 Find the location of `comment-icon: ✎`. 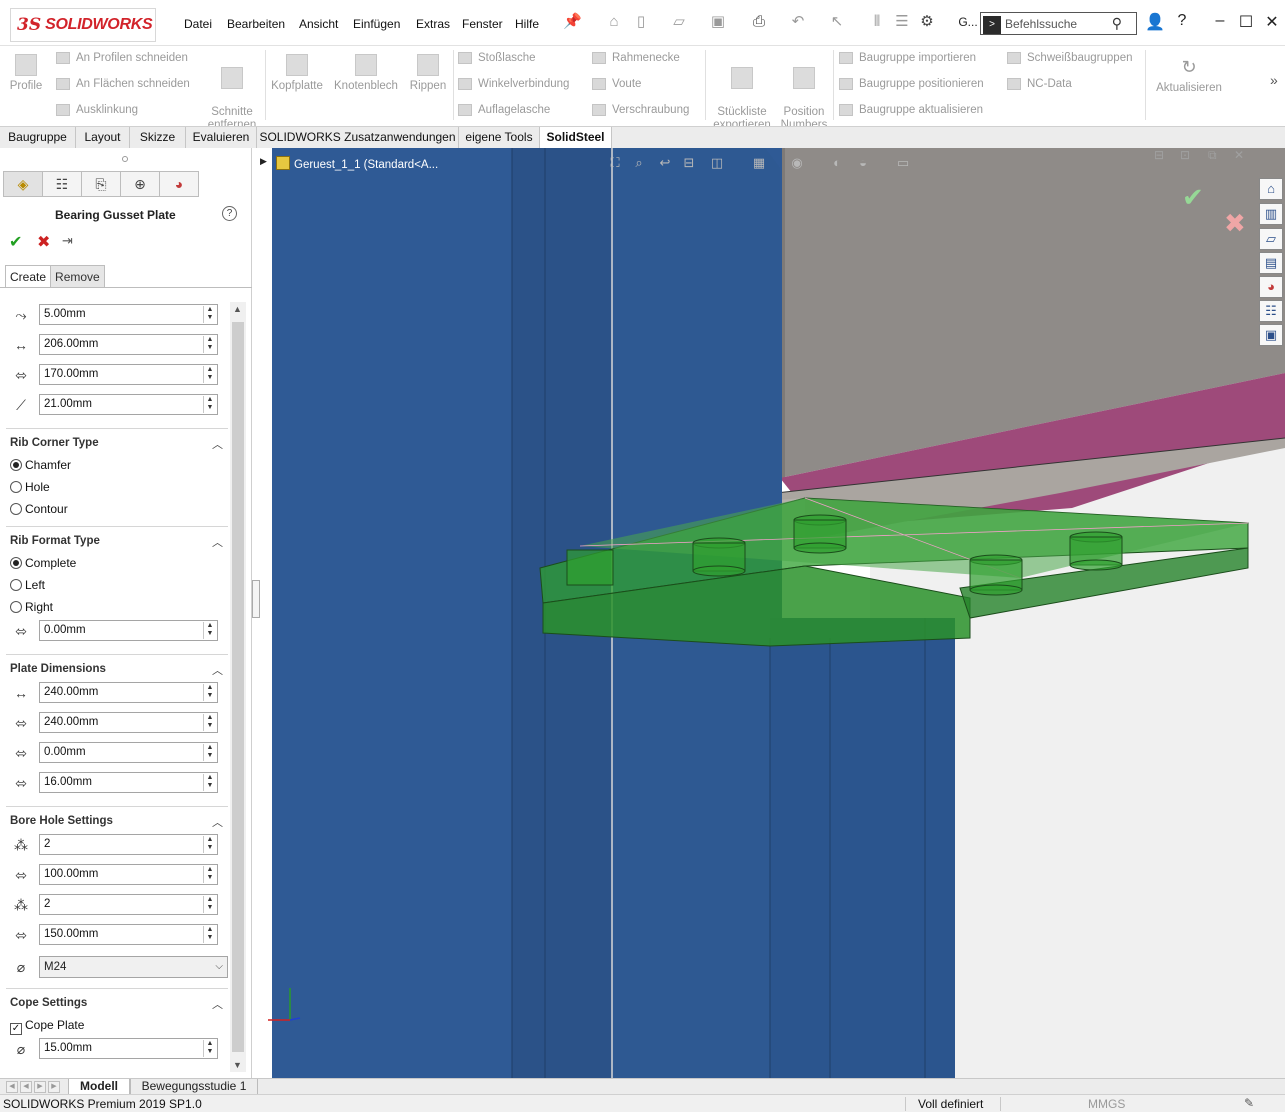

comment-icon: ✎ is located at coordinates (1249, 1103).